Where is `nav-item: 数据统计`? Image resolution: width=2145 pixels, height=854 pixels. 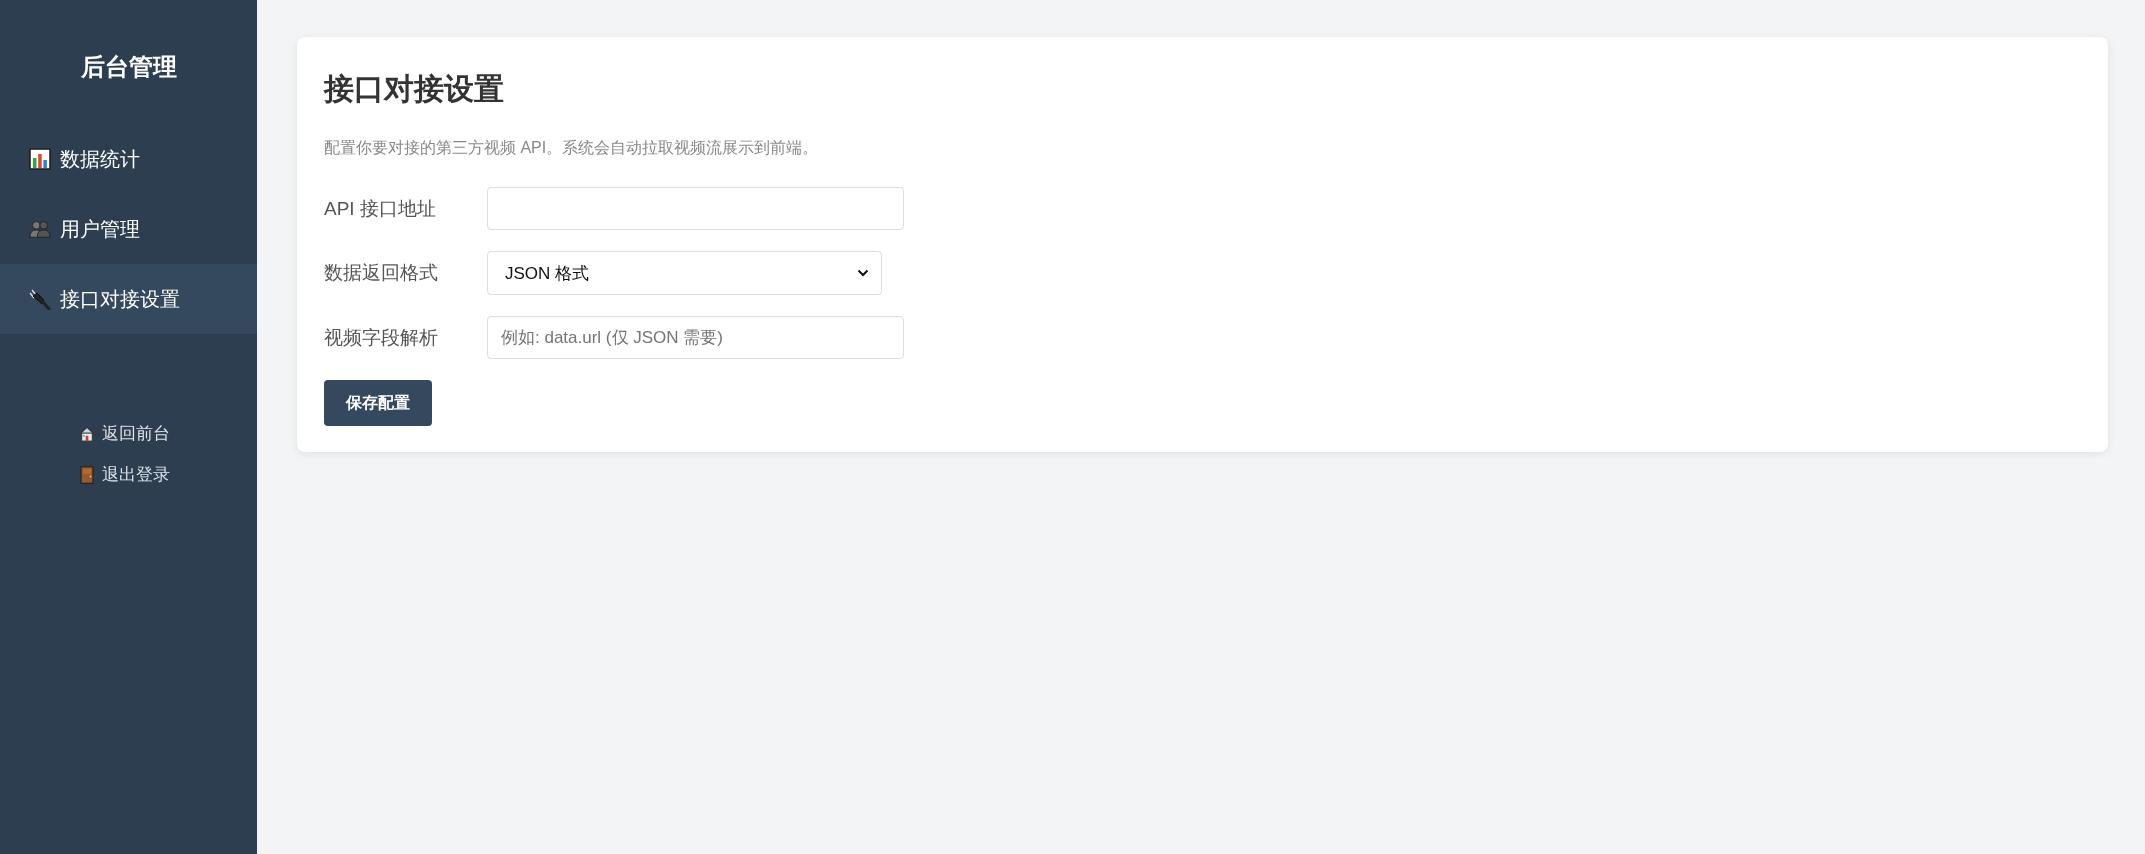 nav-item: 数据统计 is located at coordinates (128, 159).